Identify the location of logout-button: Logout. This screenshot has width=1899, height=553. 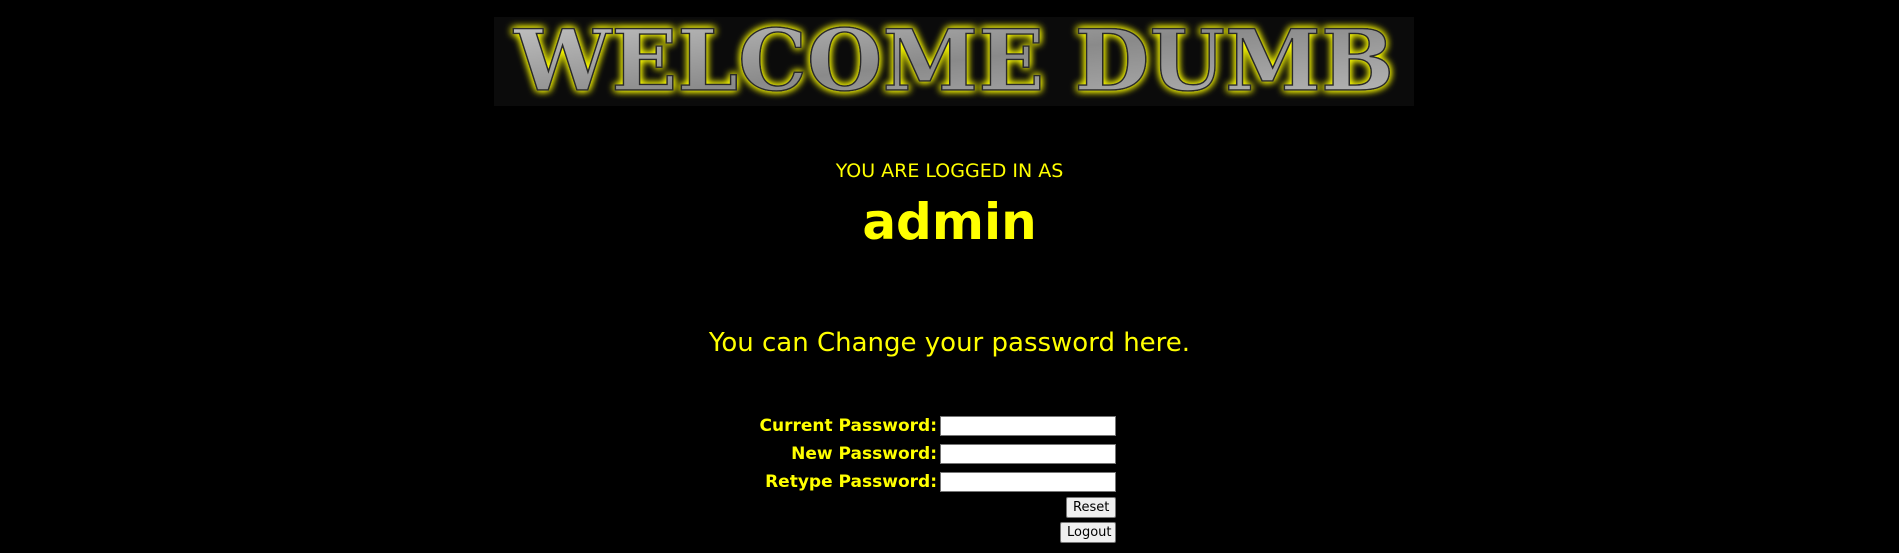
(1088, 532).